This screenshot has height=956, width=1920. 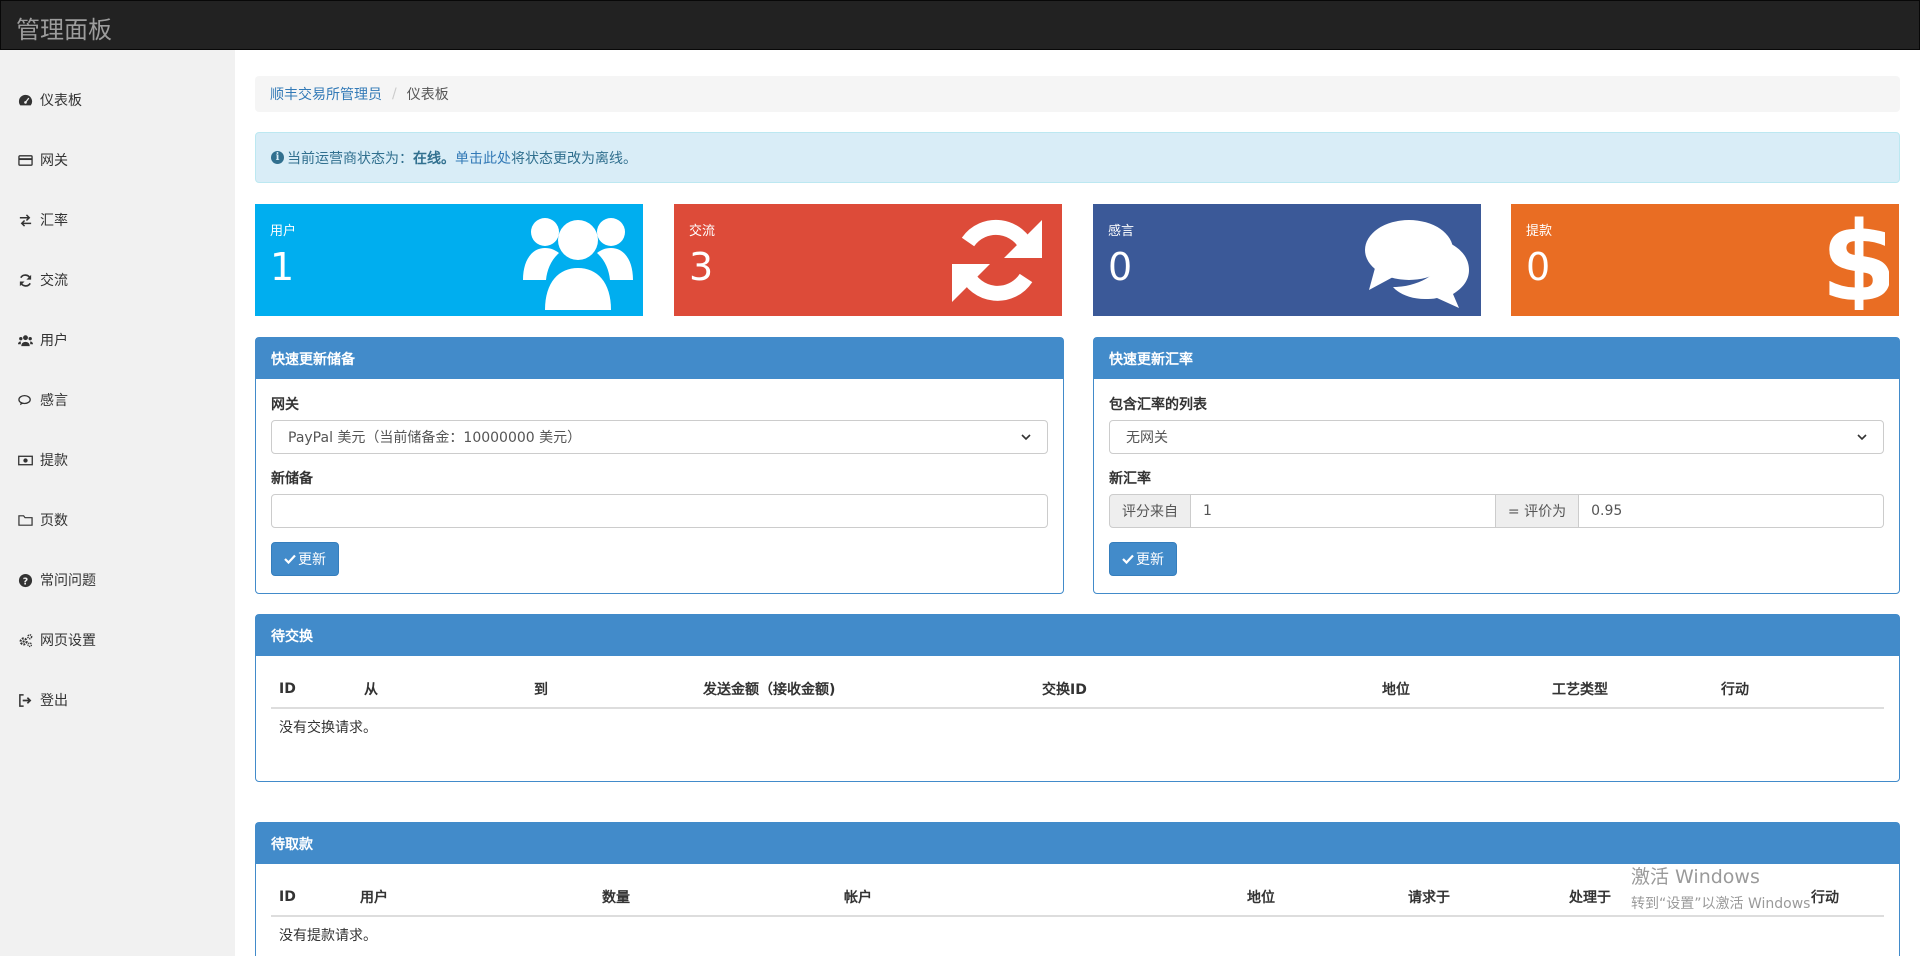 I want to click on column-header: 帐户, so click(x=1037, y=898).